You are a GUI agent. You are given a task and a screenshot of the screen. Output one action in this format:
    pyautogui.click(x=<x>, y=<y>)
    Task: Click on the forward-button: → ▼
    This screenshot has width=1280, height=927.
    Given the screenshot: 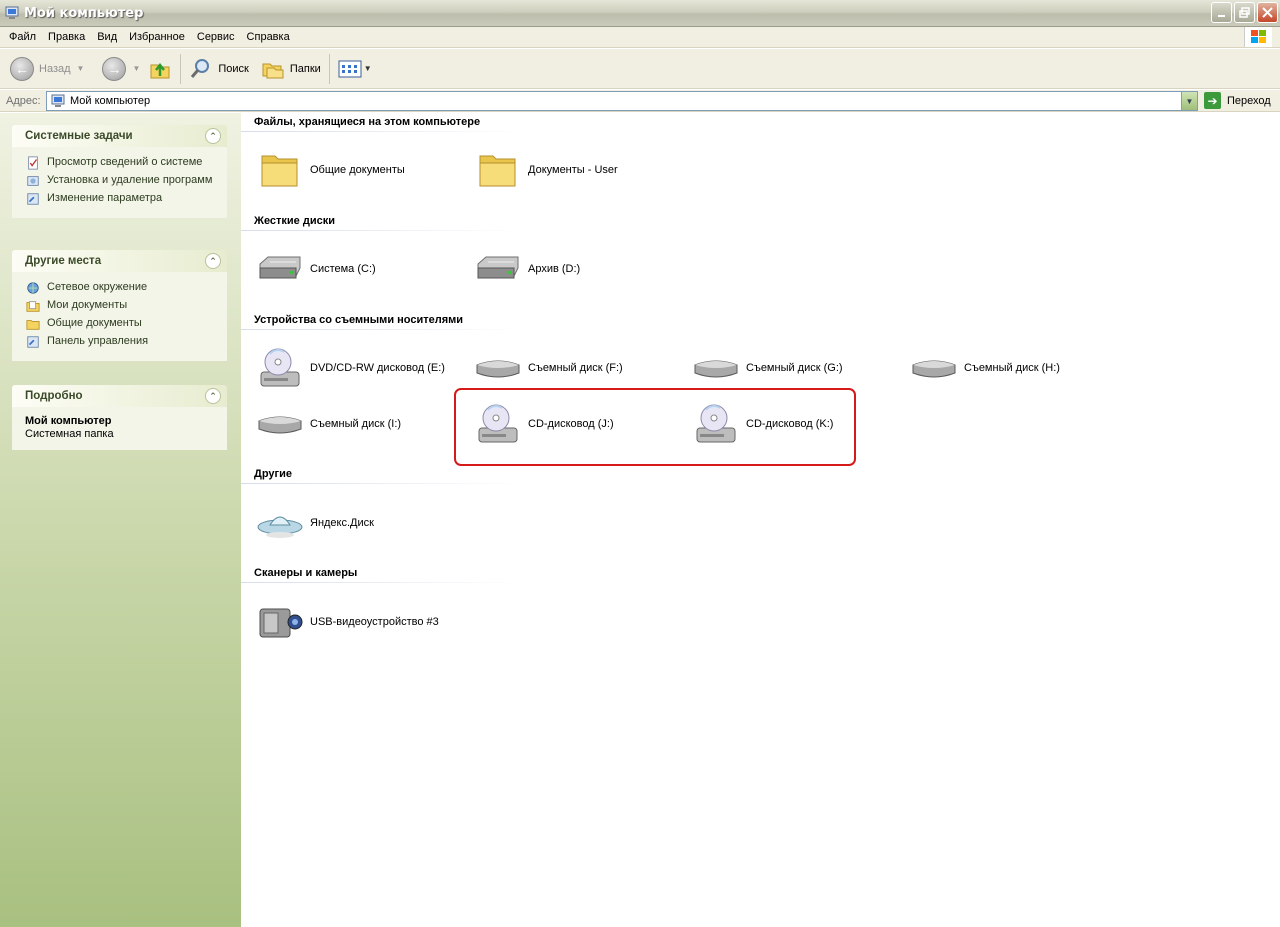 What is the action you would take?
    pyautogui.click(x=121, y=69)
    